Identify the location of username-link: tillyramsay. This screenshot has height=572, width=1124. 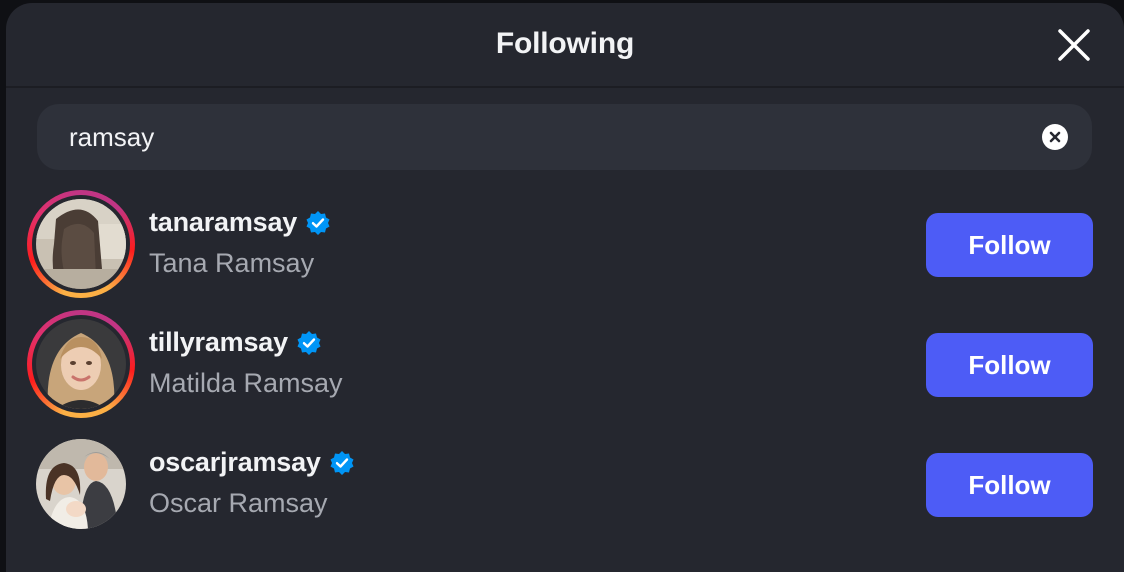
(218, 342).